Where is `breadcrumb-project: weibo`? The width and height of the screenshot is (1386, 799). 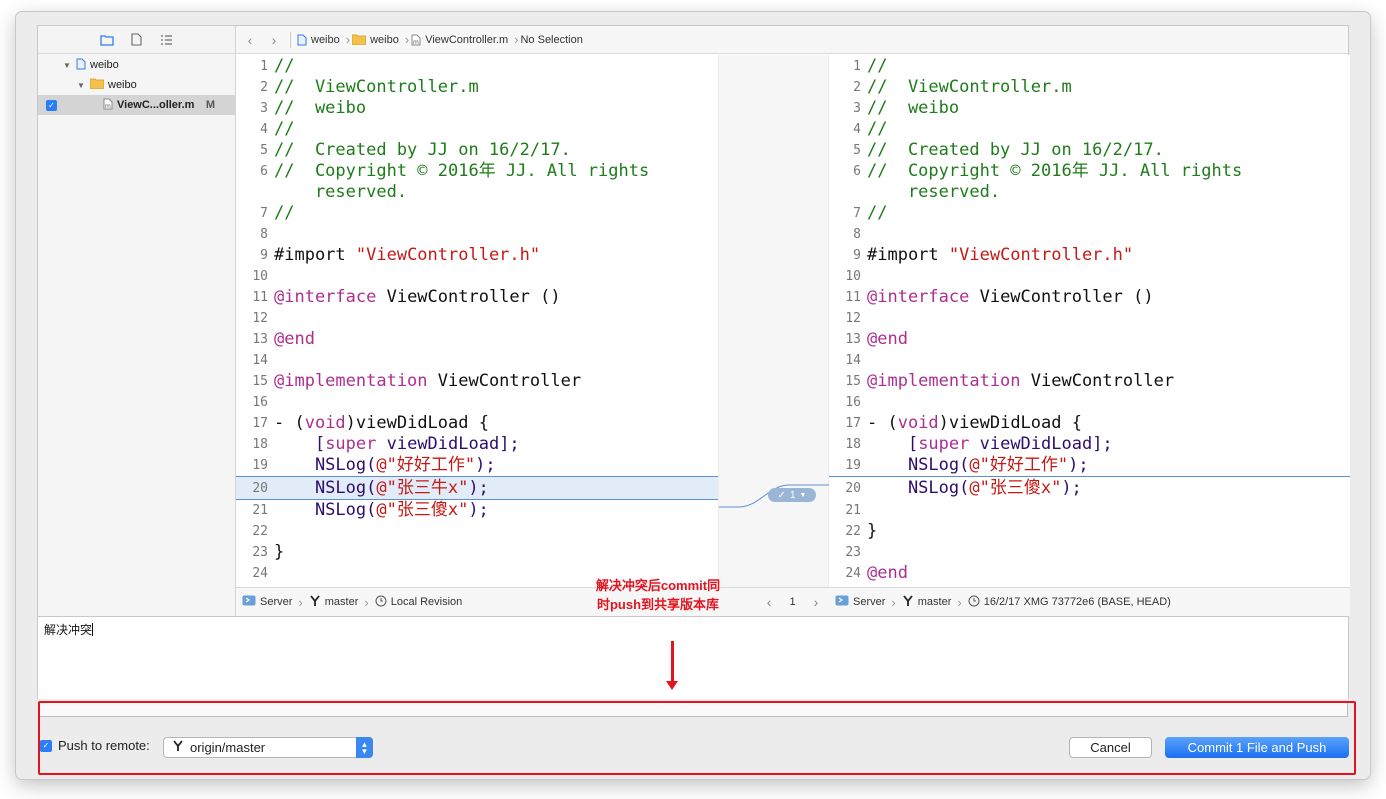 breadcrumb-project: weibo is located at coordinates (318, 40).